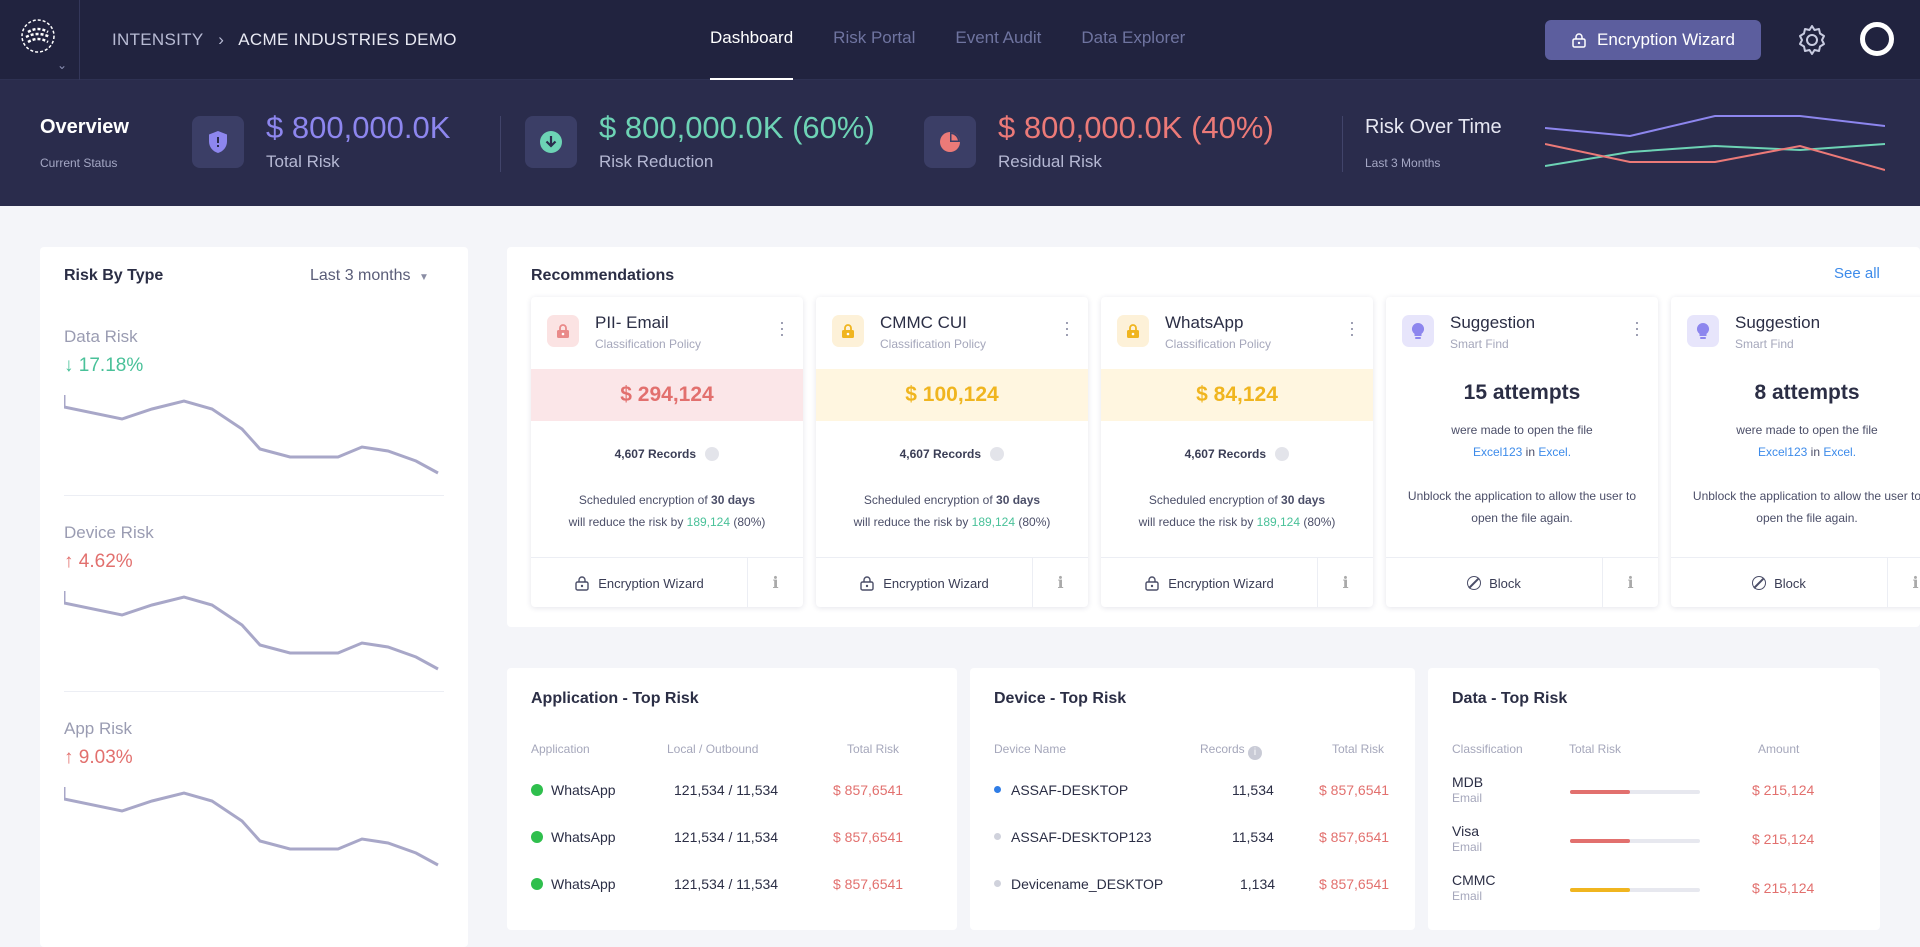 This screenshot has width=1920, height=947. What do you see at coordinates (1653, 40) in the screenshot?
I see `encryption-wizard-button: Encryption Wizard` at bounding box center [1653, 40].